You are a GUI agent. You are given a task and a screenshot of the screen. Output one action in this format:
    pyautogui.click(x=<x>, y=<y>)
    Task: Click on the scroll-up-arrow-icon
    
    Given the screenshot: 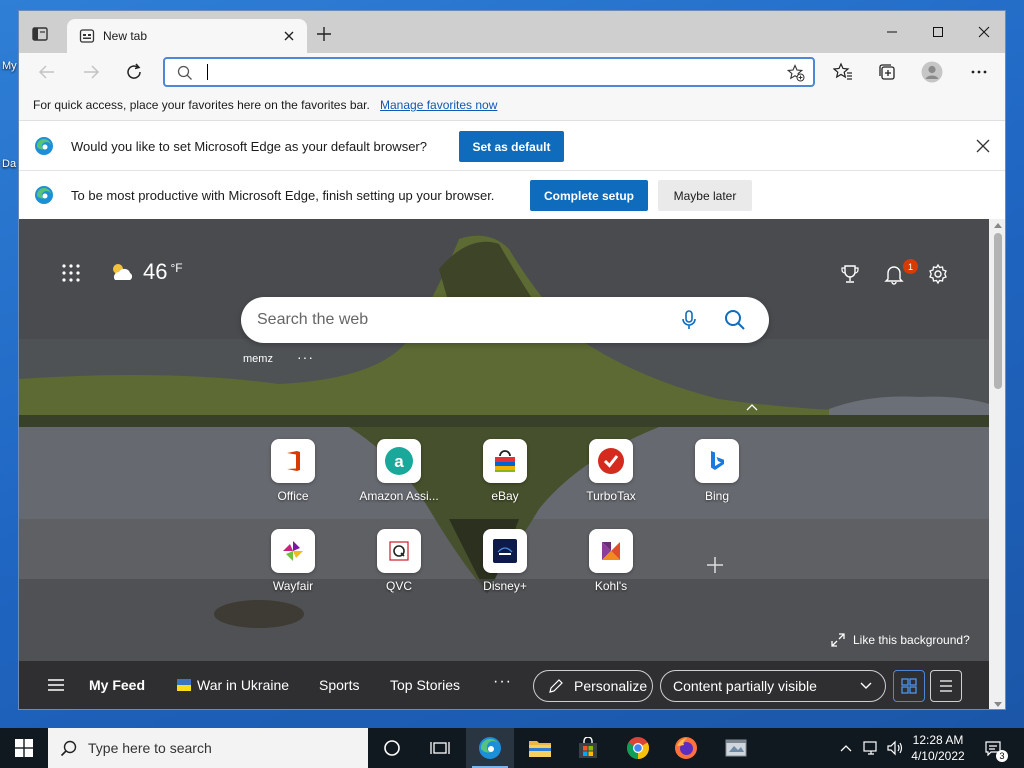 What is the action you would take?
    pyautogui.click(x=998, y=225)
    